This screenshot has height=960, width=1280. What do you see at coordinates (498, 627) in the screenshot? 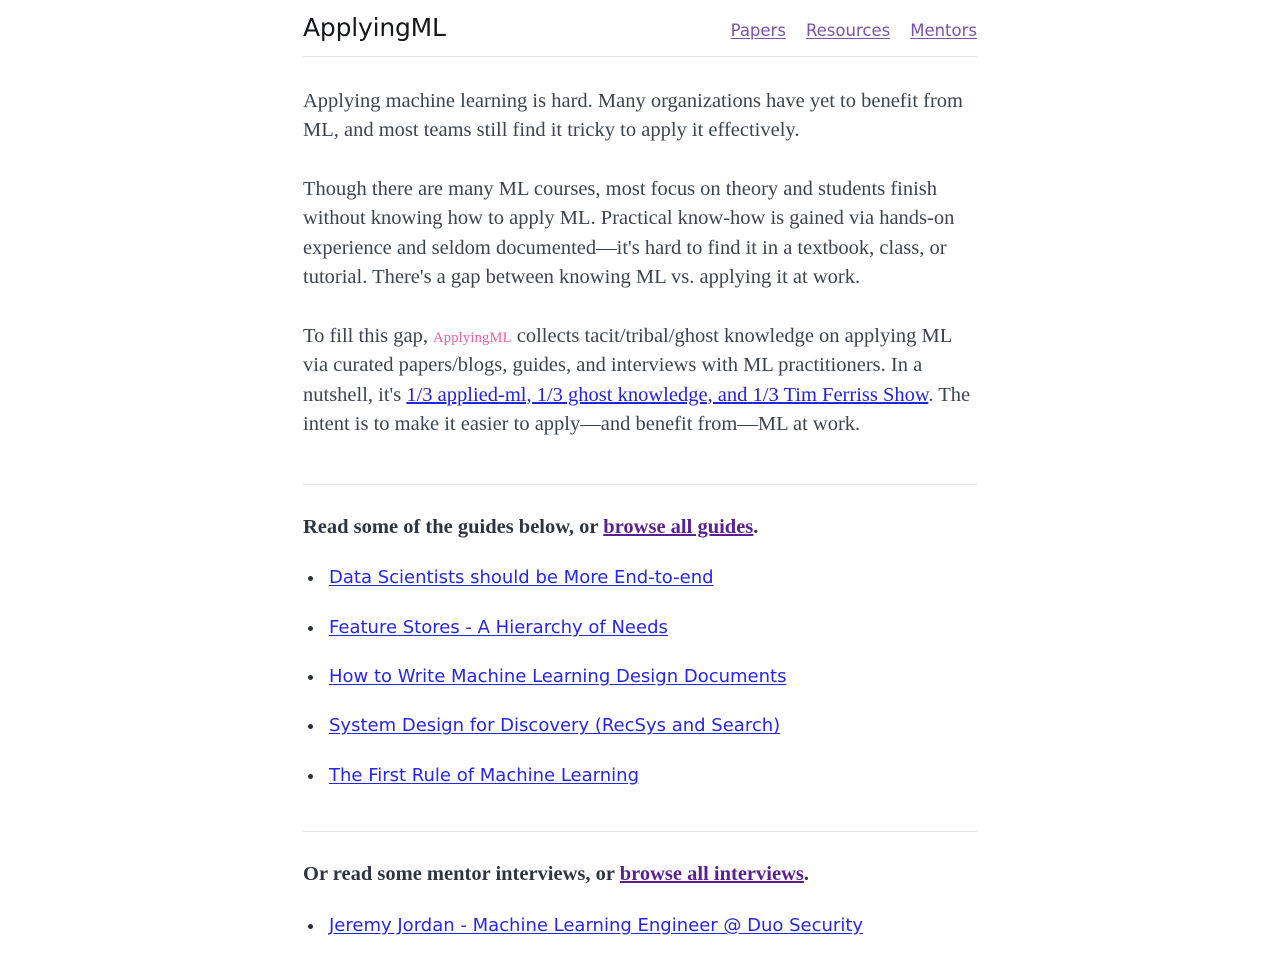
I see `guide-link-feature-stores: Feature Stores - A Hierarchy of Needs` at bounding box center [498, 627].